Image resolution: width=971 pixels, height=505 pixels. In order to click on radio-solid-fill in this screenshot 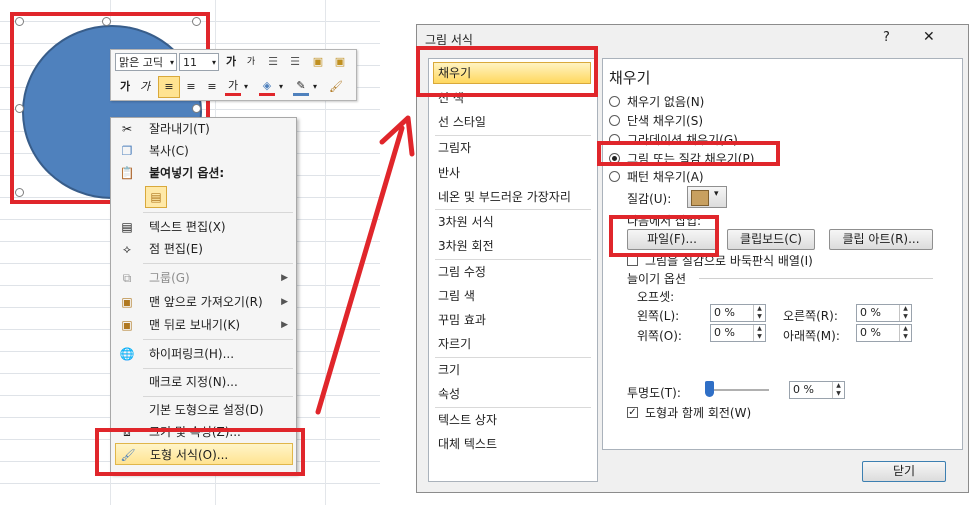, I will do `click(614, 120)`.